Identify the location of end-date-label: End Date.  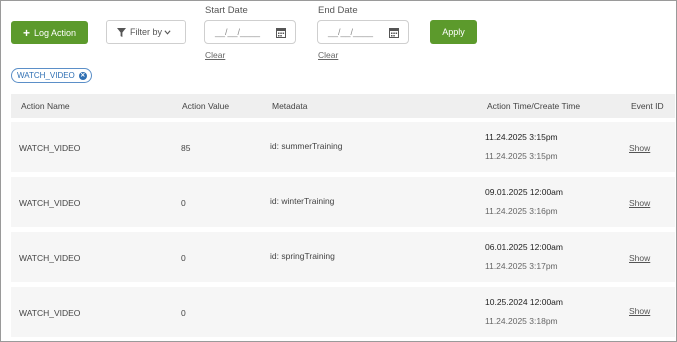
(338, 10).